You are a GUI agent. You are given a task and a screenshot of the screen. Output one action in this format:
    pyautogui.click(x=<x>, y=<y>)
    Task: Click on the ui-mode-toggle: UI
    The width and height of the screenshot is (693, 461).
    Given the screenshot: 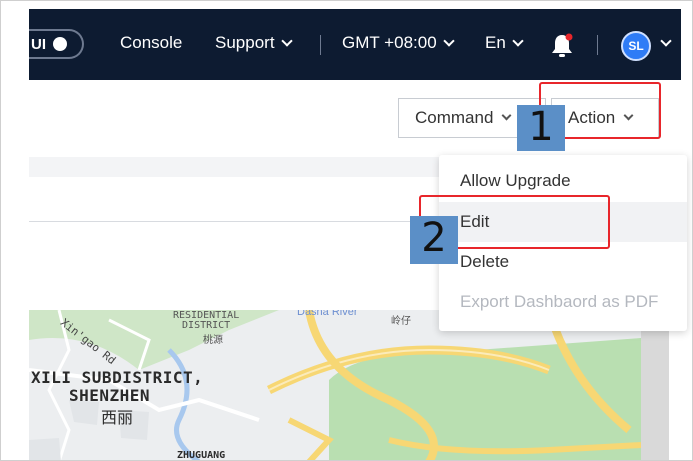 What is the action you would take?
    pyautogui.click(x=56, y=44)
    